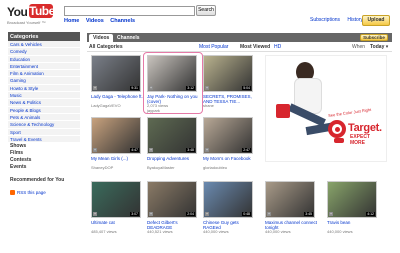 This screenshot has height=253, width=400. Describe the element at coordinates (134, 214) in the screenshot. I see `video-duration: 3:07` at that location.